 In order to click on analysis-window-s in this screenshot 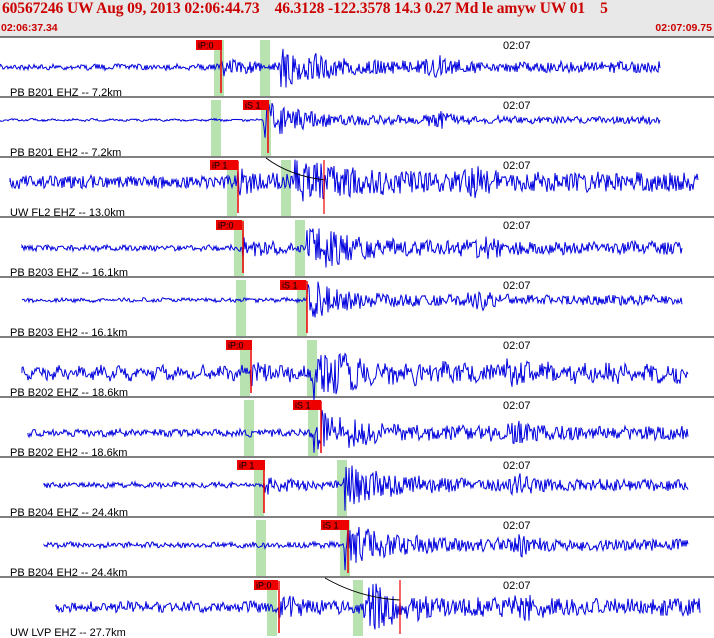, I will do `click(312, 368)`.